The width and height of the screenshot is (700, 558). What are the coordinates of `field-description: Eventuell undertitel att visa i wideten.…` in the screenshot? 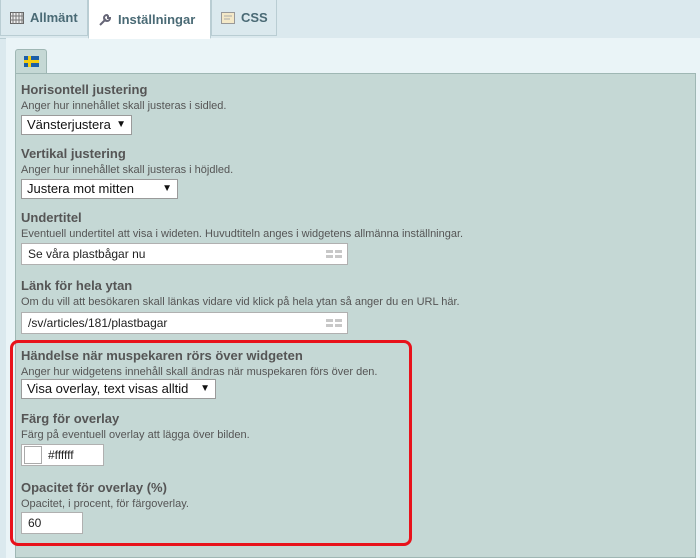 It's located at (242, 234).